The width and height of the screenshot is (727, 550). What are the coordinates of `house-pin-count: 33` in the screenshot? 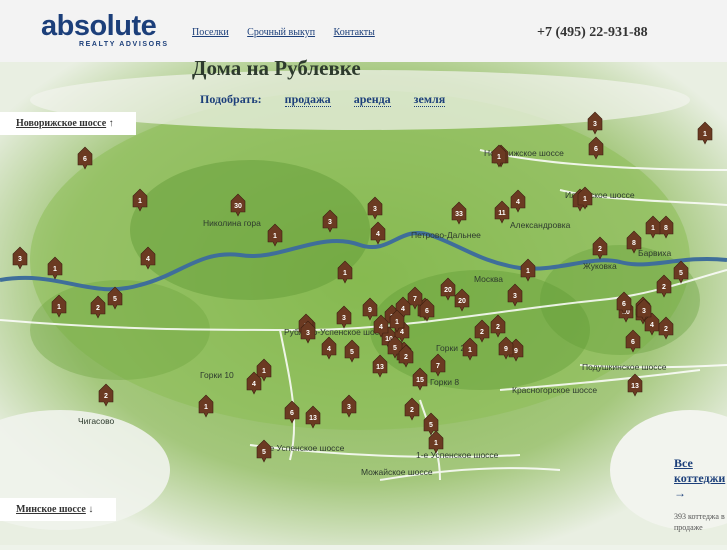 It's located at (459, 214).